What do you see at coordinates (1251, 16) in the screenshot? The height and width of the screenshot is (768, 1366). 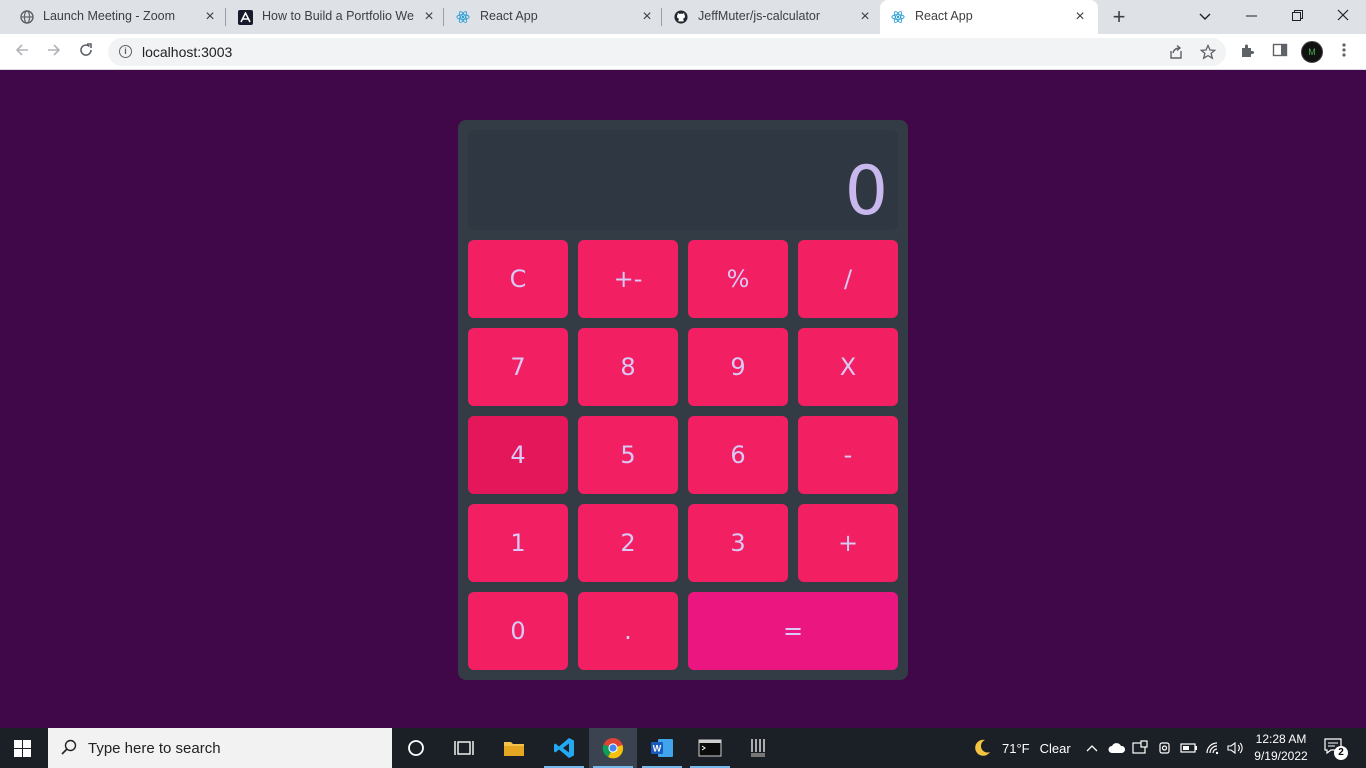 I see `minimize-icon` at bounding box center [1251, 16].